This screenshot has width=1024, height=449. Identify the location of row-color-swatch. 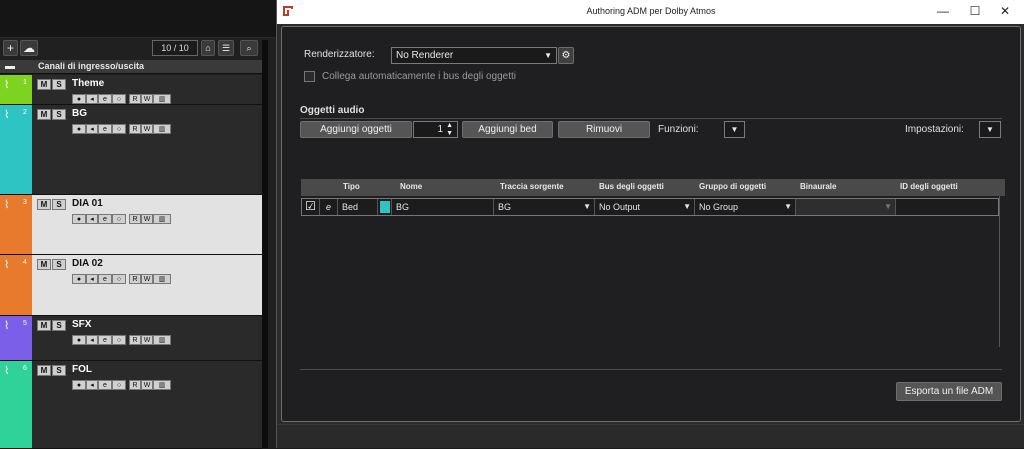
(385, 207).